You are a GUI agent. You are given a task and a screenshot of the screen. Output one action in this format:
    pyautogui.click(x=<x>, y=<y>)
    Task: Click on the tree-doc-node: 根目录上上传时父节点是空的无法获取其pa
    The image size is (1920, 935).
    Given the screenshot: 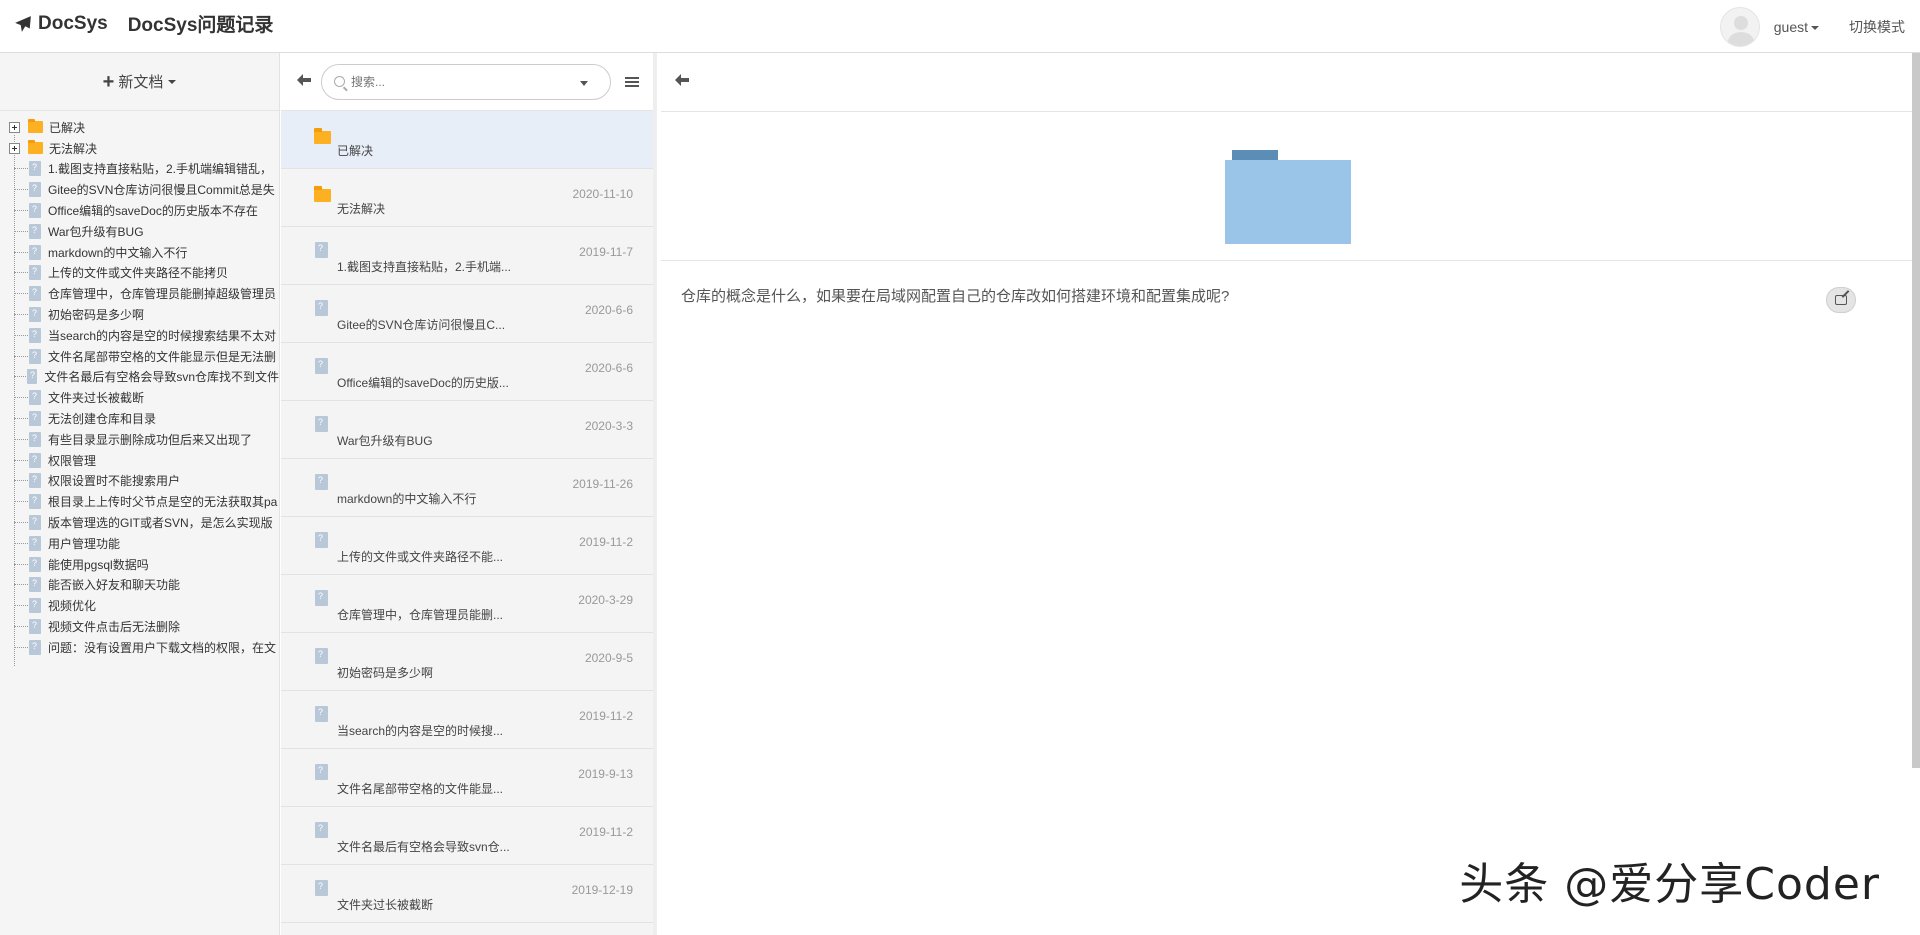 What is the action you would take?
    pyautogui.click(x=139, y=501)
    